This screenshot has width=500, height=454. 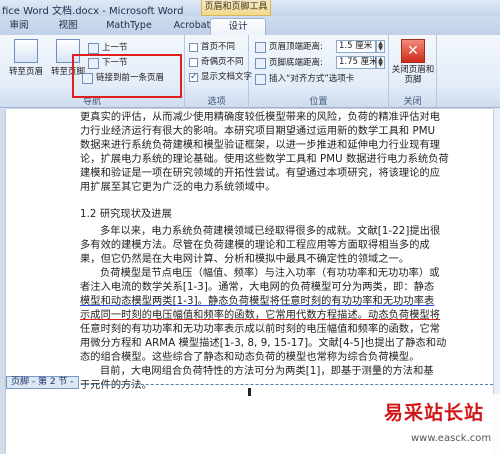 What do you see at coordinates (260, 63) in the screenshot?
I see `footer-distance-icon` at bounding box center [260, 63].